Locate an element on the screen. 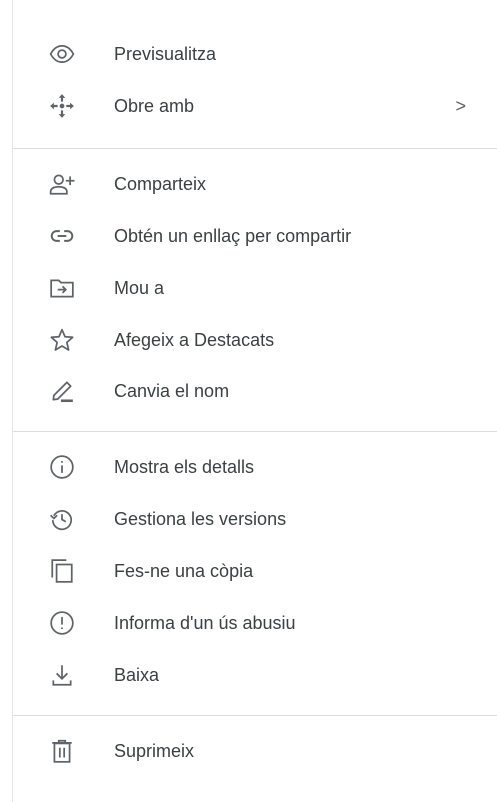 The height and width of the screenshot is (802, 497). menu-item-label: Suprimeix is located at coordinates (154, 750).